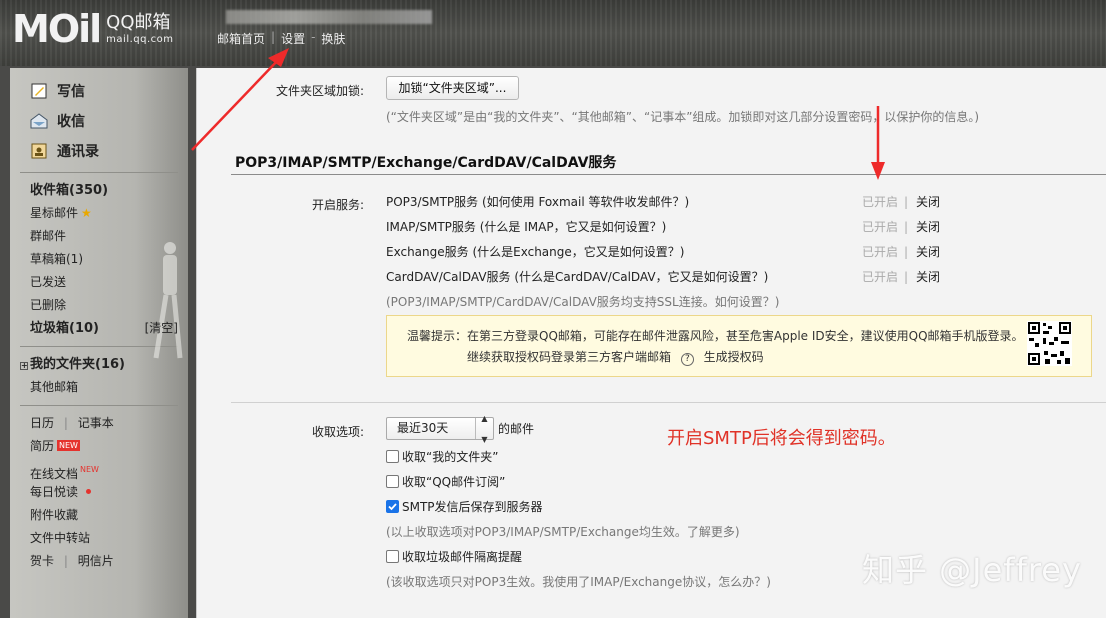 This screenshot has width=1106, height=618. Describe the element at coordinates (89, 491) in the screenshot. I see `unread-dot-icon` at that location.